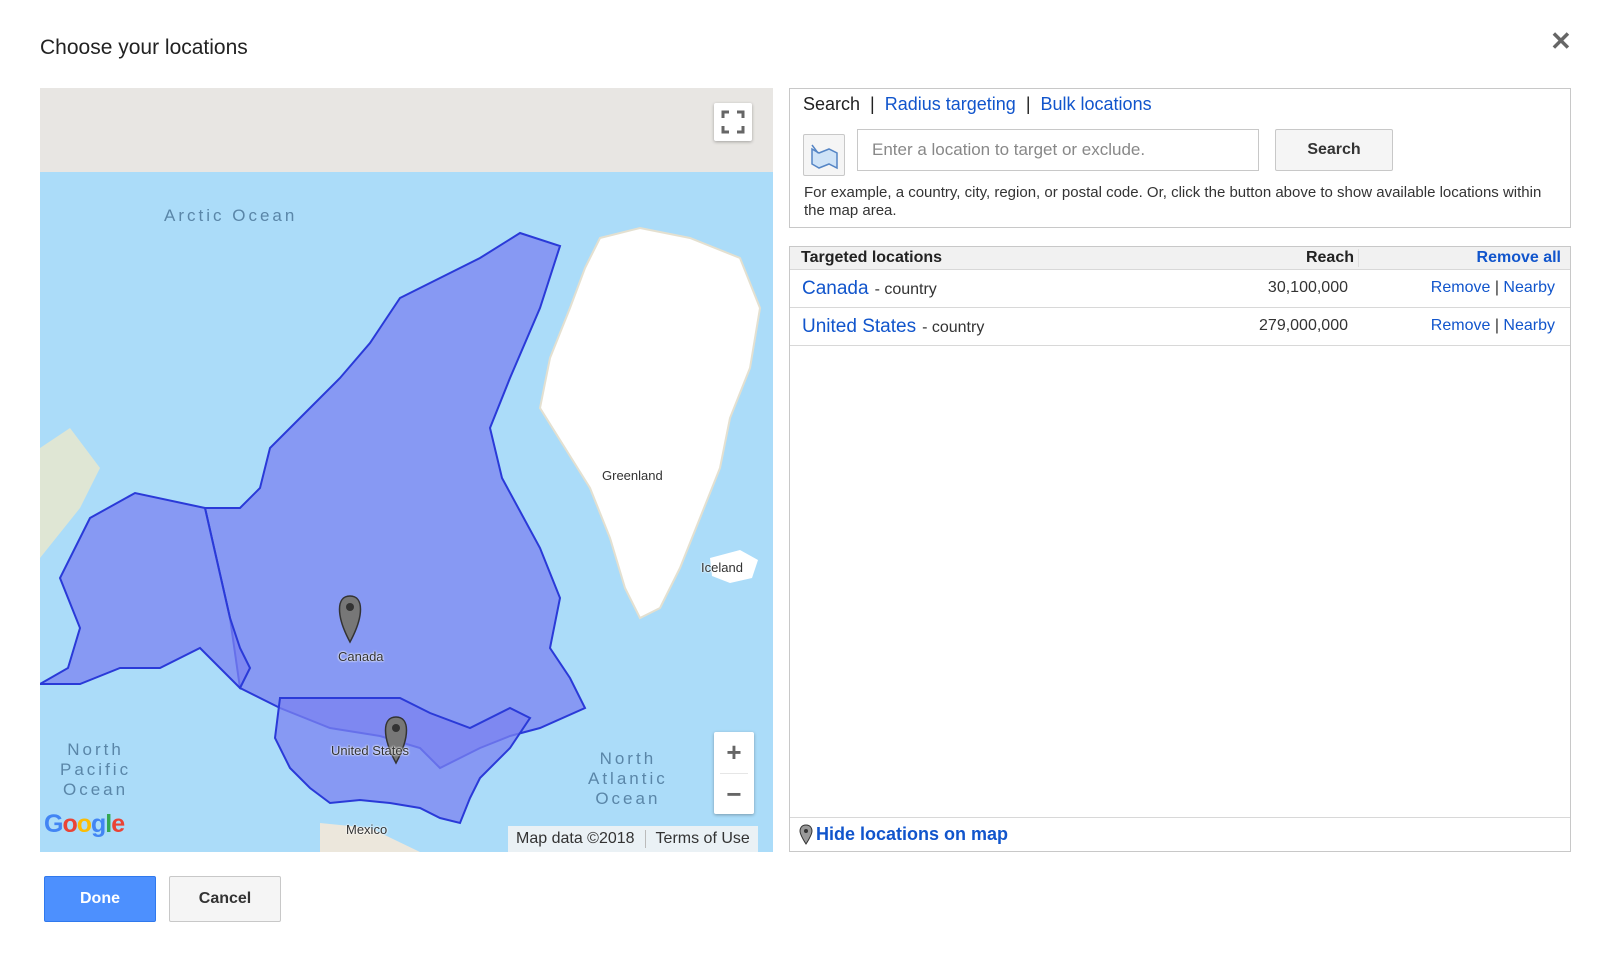 The width and height of the screenshot is (1600, 959). Describe the element at coordinates (1329, 257) in the screenshot. I see `header-reach: Reach` at that location.